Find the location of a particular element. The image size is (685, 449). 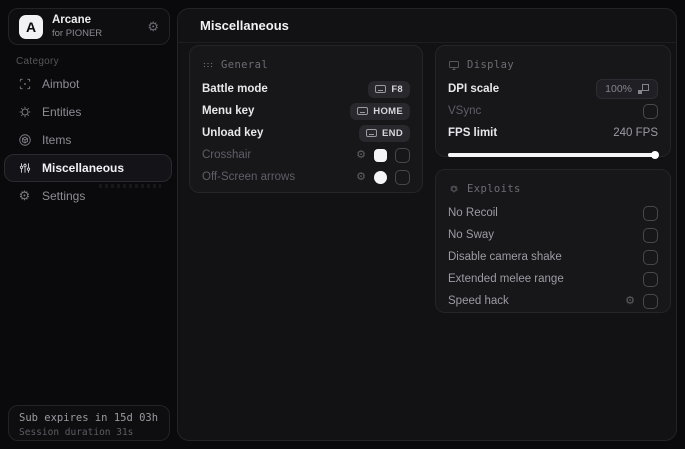

setting-label: DPI scale is located at coordinates (474, 89).